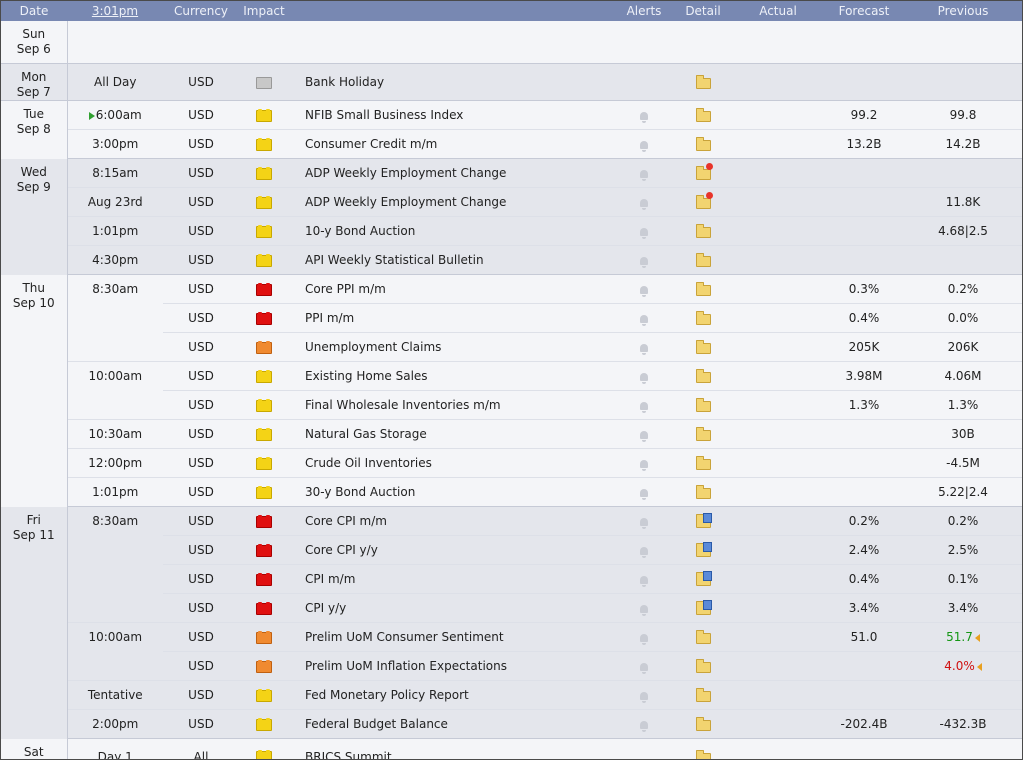  What do you see at coordinates (451, 492) in the screenshot?
I see `event-title: 30-y Bond Auction` at bounding box center [451, 492].